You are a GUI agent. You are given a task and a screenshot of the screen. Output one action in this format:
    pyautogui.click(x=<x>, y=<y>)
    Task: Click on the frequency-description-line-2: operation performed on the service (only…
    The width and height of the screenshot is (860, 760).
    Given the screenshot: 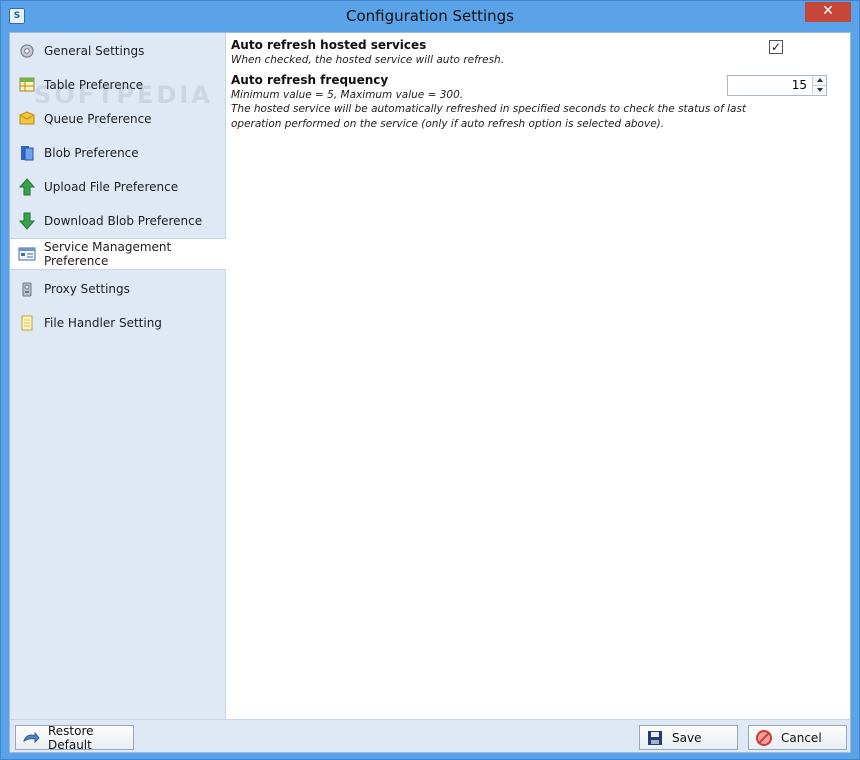 What is the action you would take?
    pyautogui.click(x=448, y=124)
    